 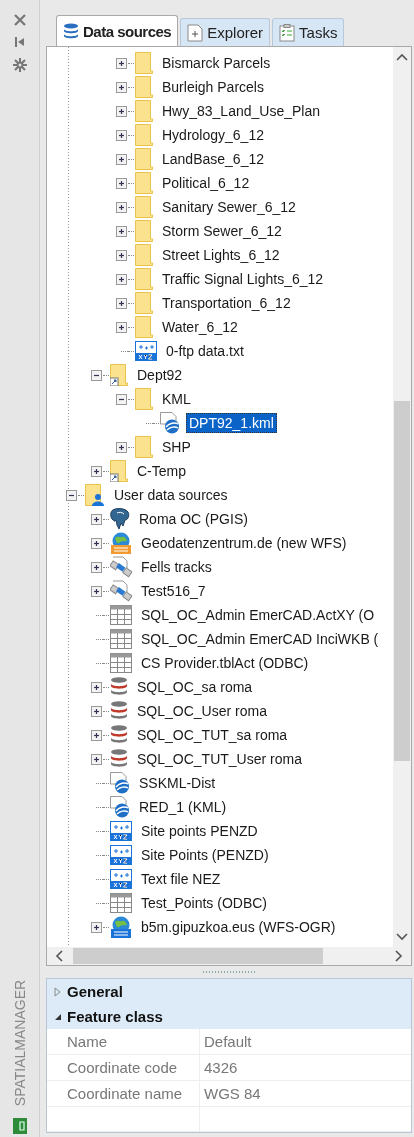 What do you see at coordinates (173, 591) in the screenshot?
I see `tree-item: Test516_7` at bounding box center [173, 591].